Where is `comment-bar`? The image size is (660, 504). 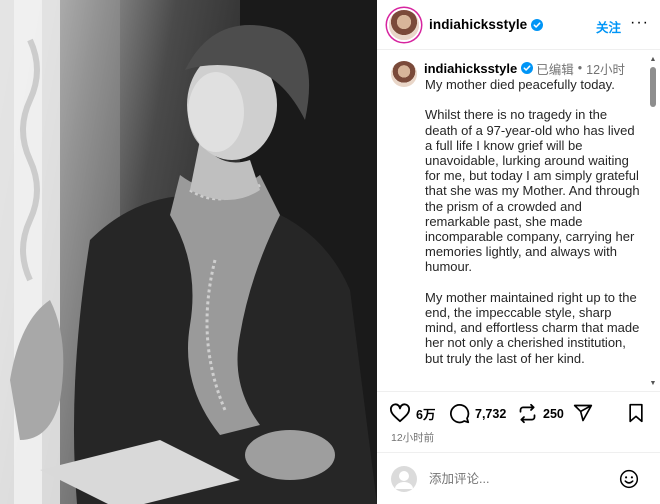 comment-bar is located at coordinates (518, 478).